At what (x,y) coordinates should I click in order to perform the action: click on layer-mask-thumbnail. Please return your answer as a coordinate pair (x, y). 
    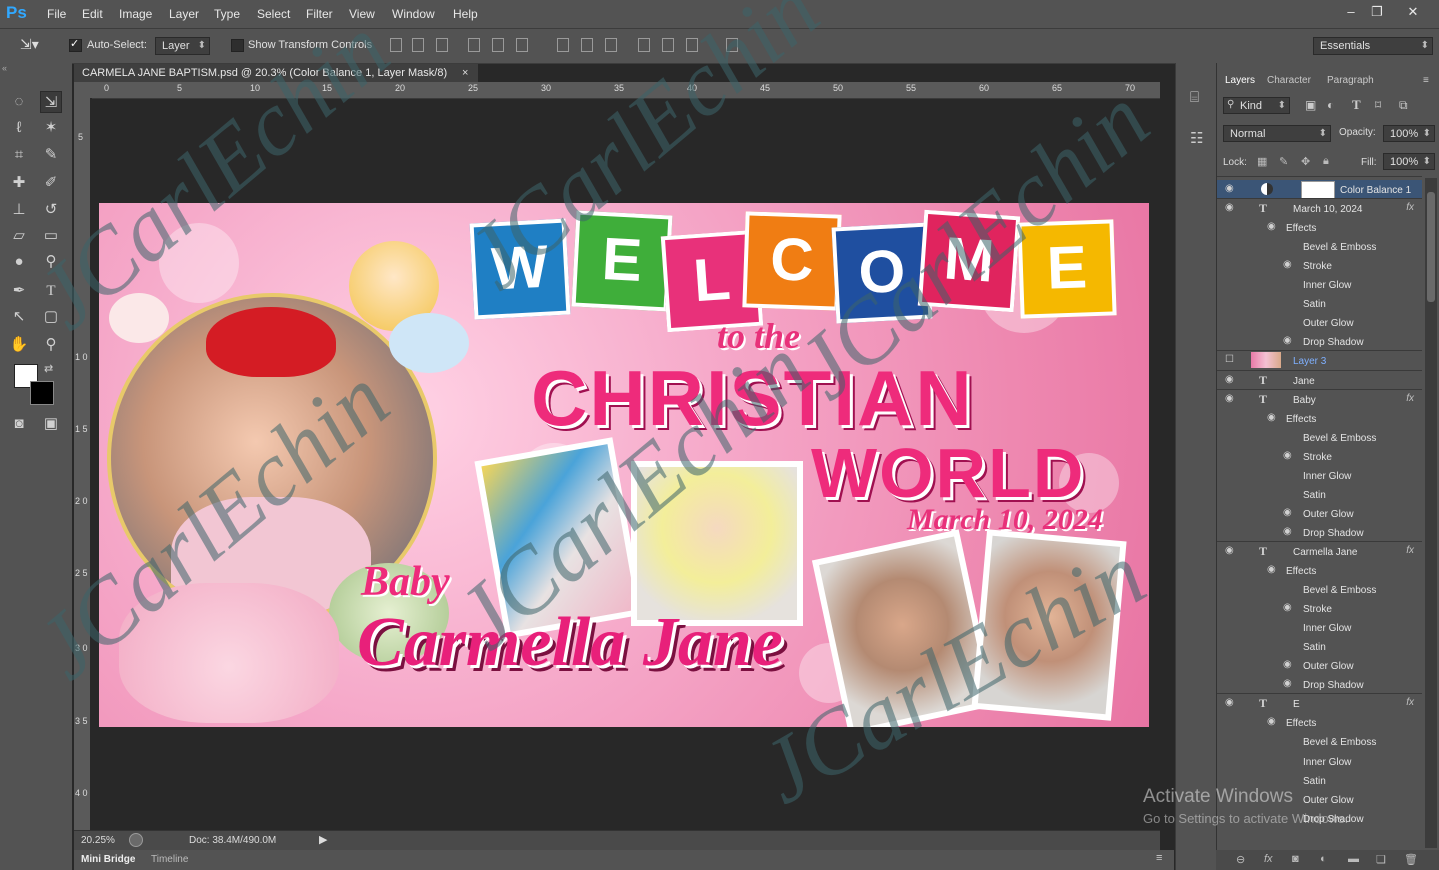
    Looking at the image, I should click on (1318, 190).